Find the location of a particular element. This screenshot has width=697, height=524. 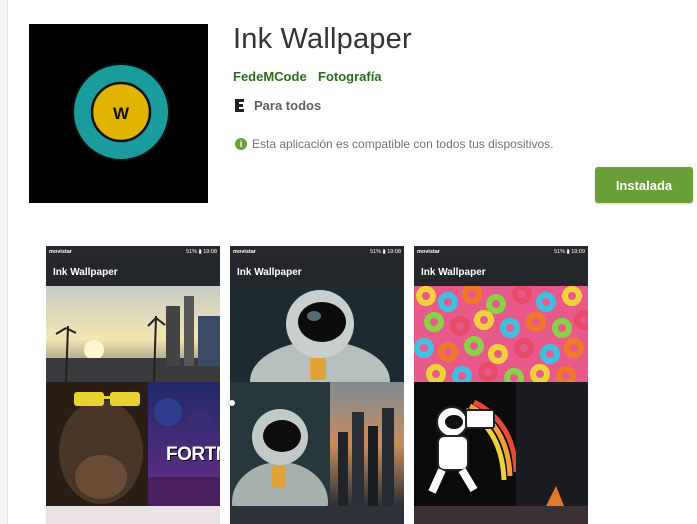

clock: 19:09 is located at coordinates (578, 252).